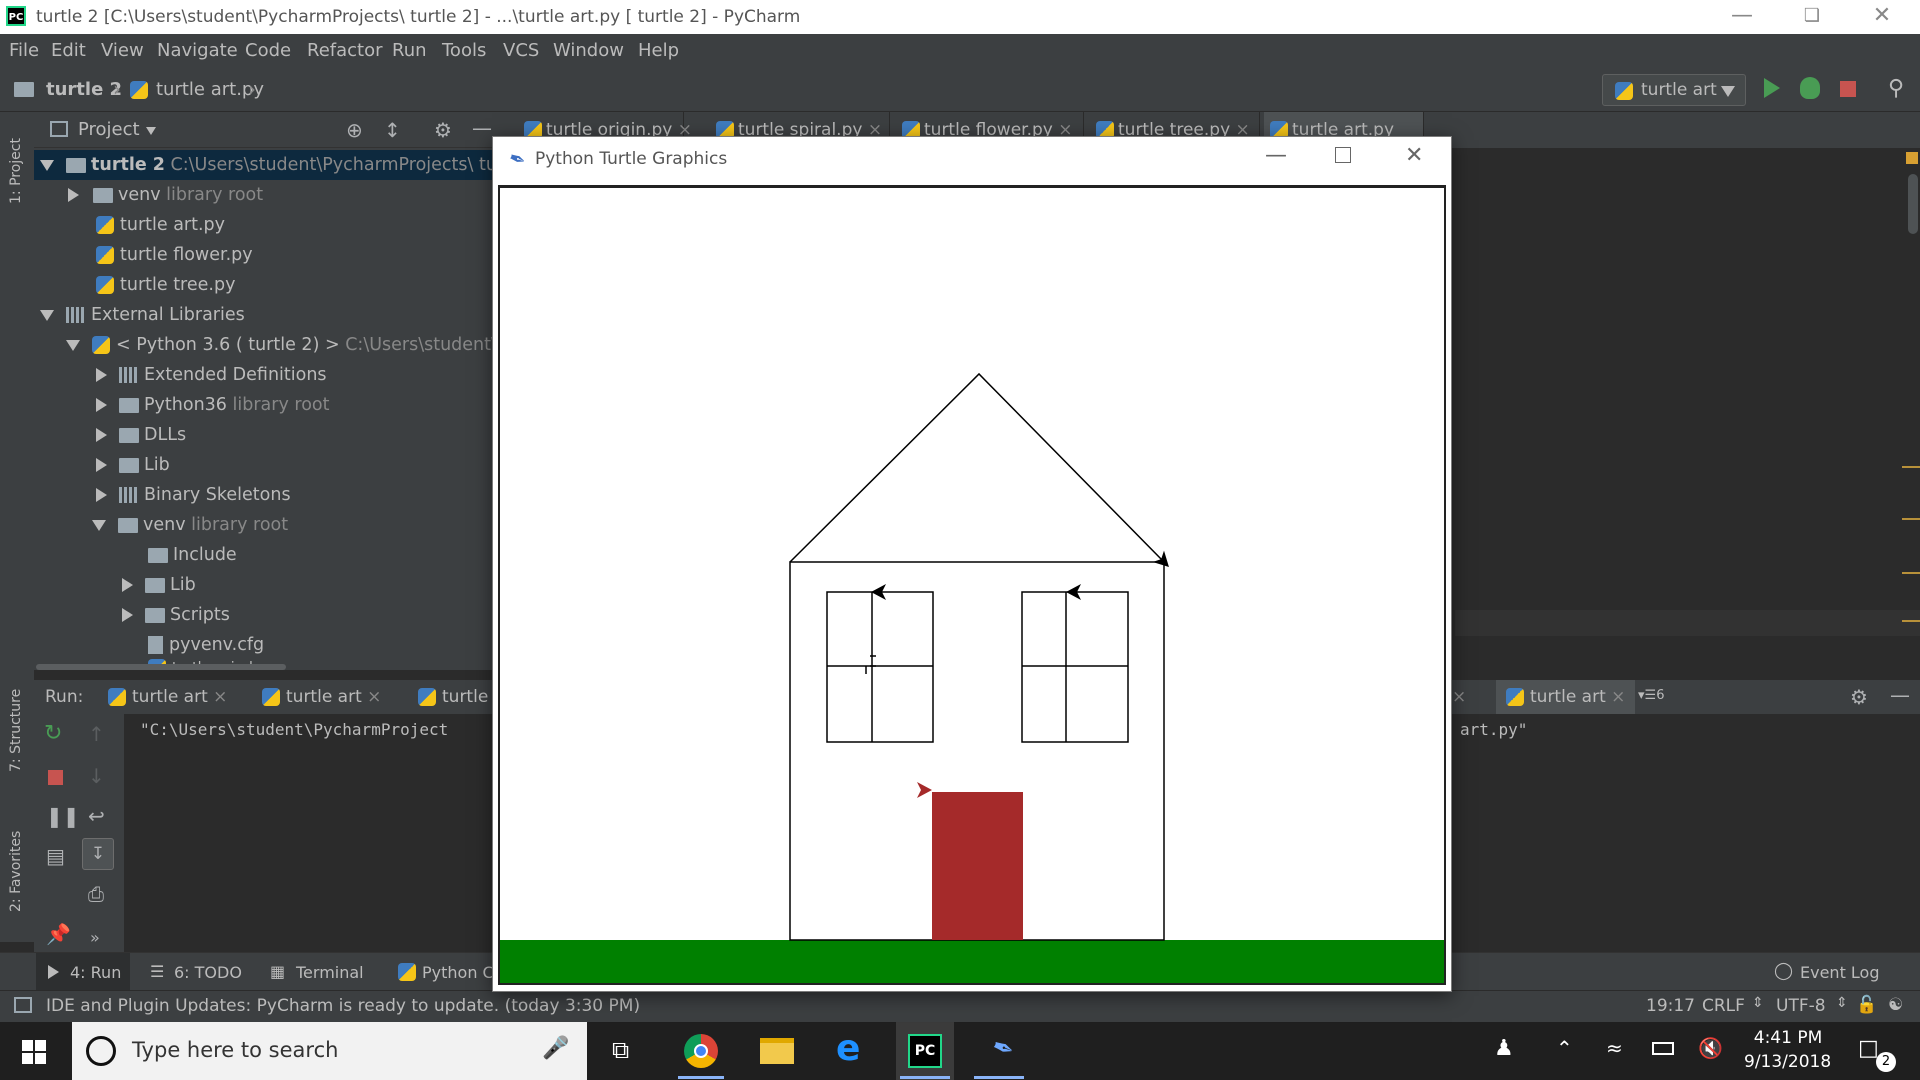 The height and width of the screenshot is (1080, 1920). I want to click on layout-icon: ▤, so click(55, 856).